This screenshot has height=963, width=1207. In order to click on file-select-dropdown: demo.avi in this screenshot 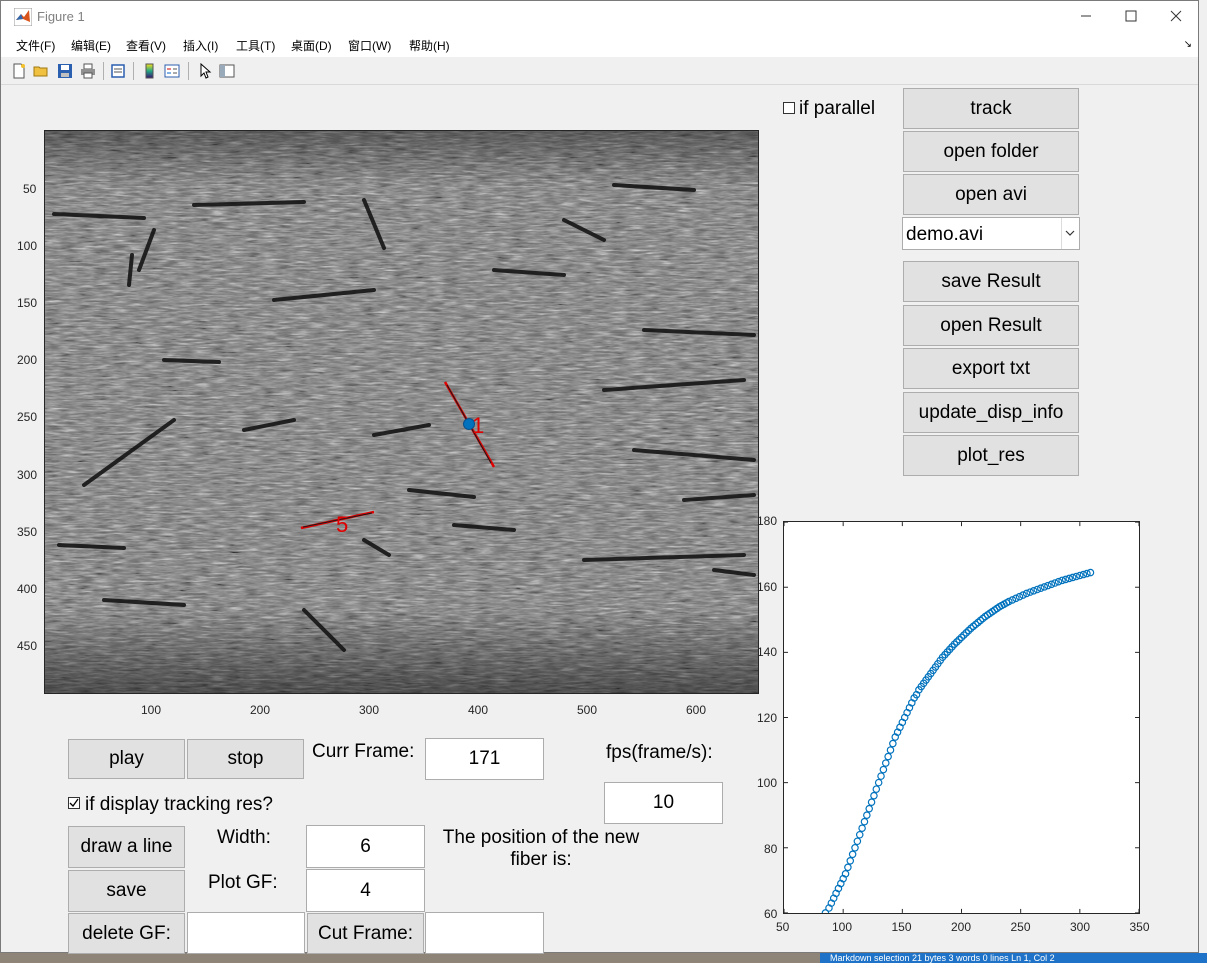, I will do `click(991, 233)`.